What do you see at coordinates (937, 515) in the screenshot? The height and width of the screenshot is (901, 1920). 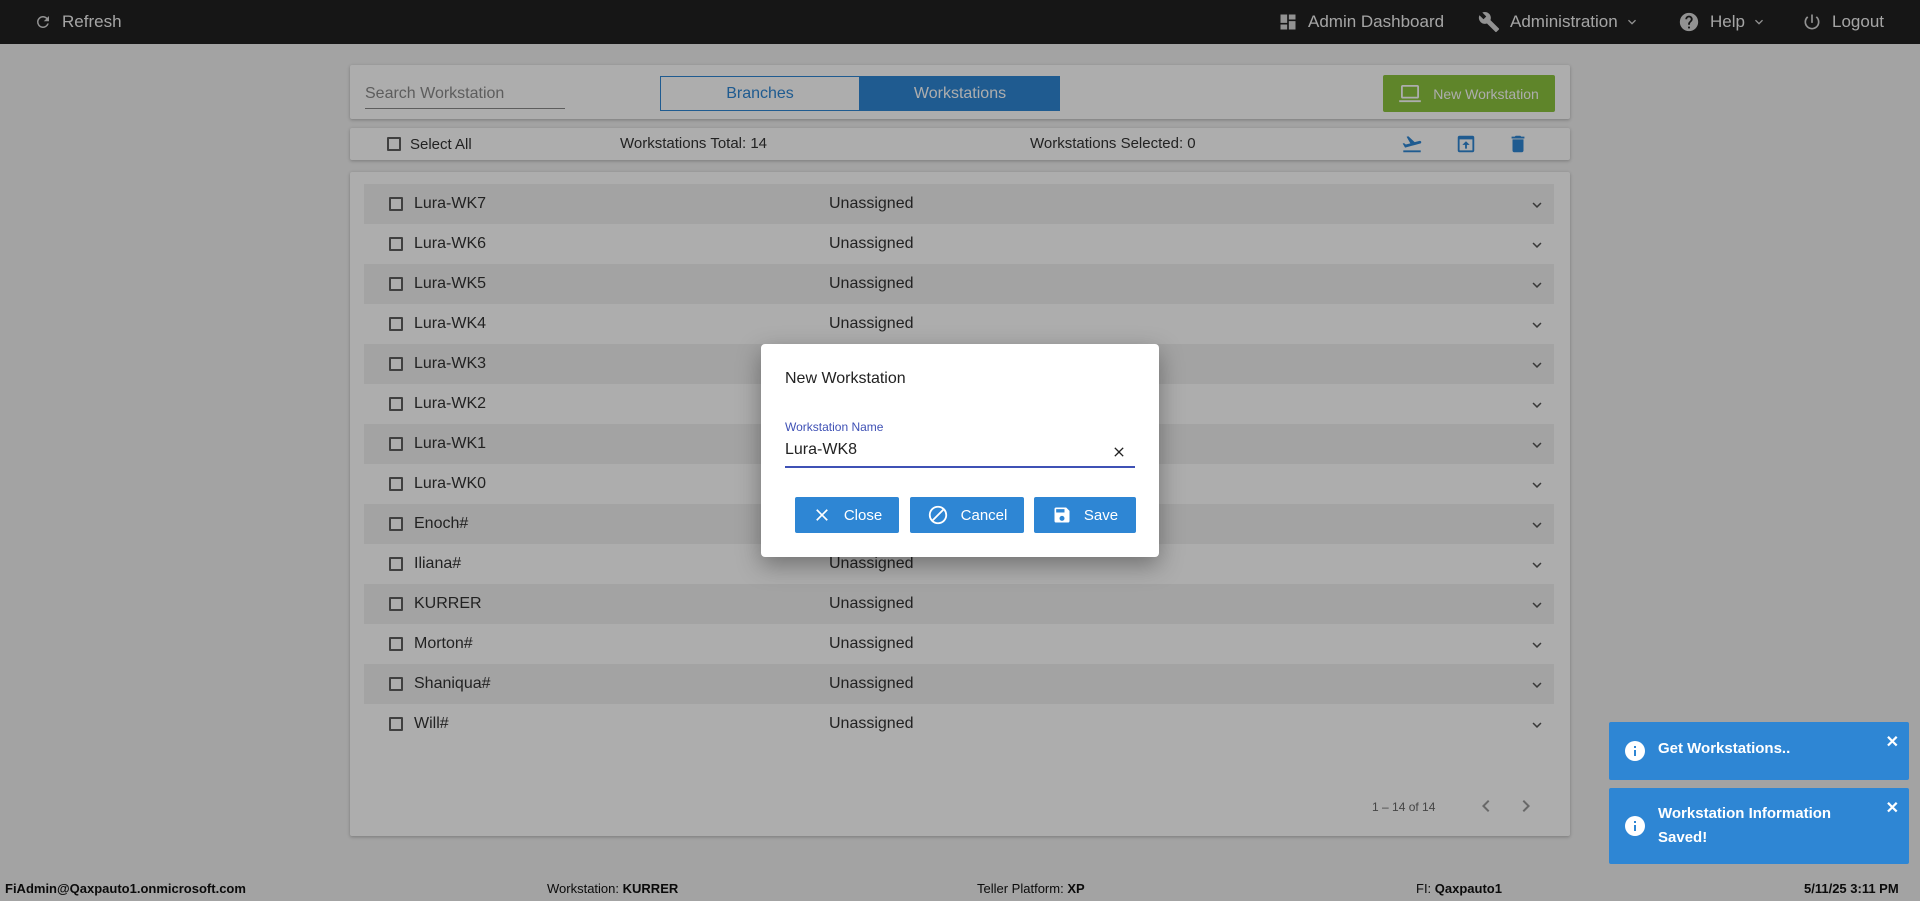 I see `block-icon` at bounding box center [937, 515].